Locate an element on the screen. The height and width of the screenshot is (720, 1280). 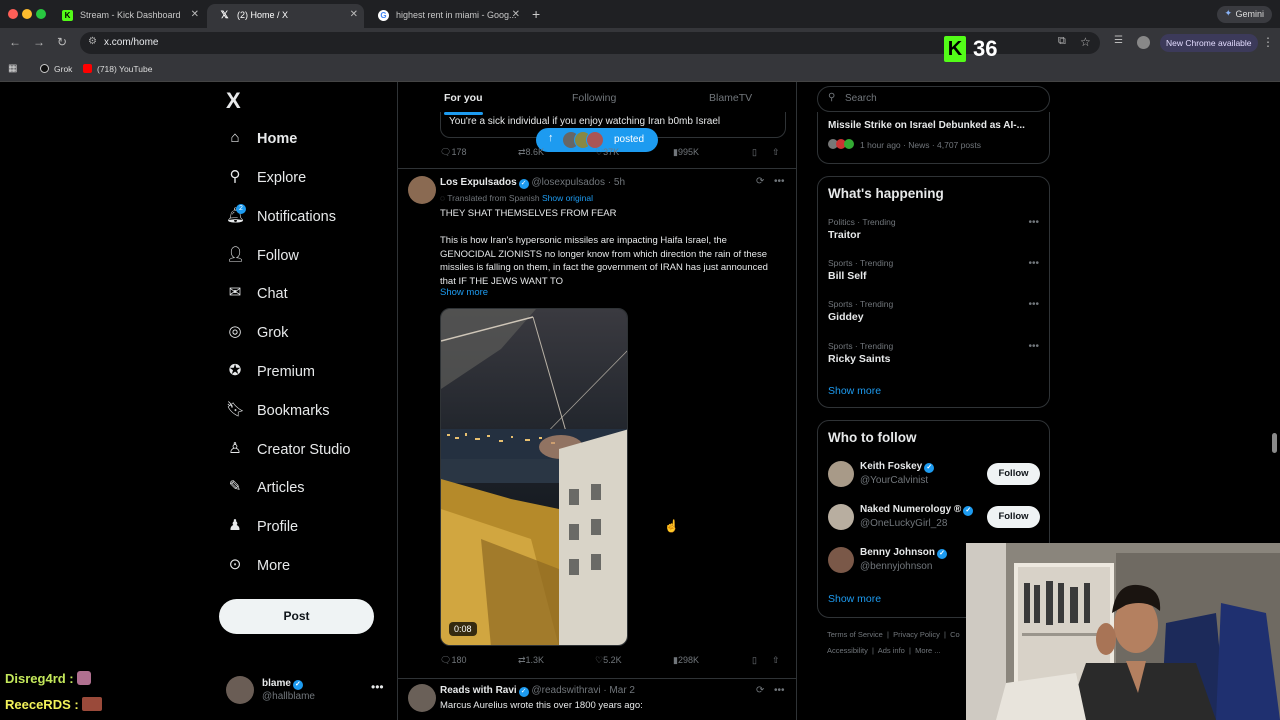
bookmark-grok: Grok is located at coordinates (56, 69).